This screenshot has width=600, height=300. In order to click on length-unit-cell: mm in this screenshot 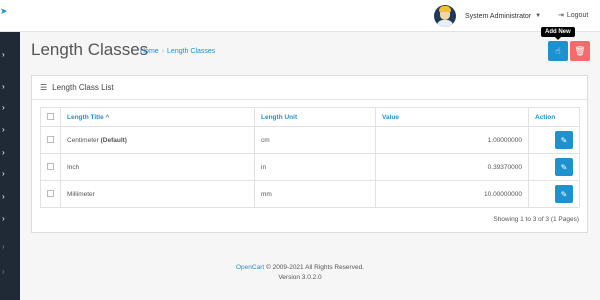, I will do `click(315, 194)`.